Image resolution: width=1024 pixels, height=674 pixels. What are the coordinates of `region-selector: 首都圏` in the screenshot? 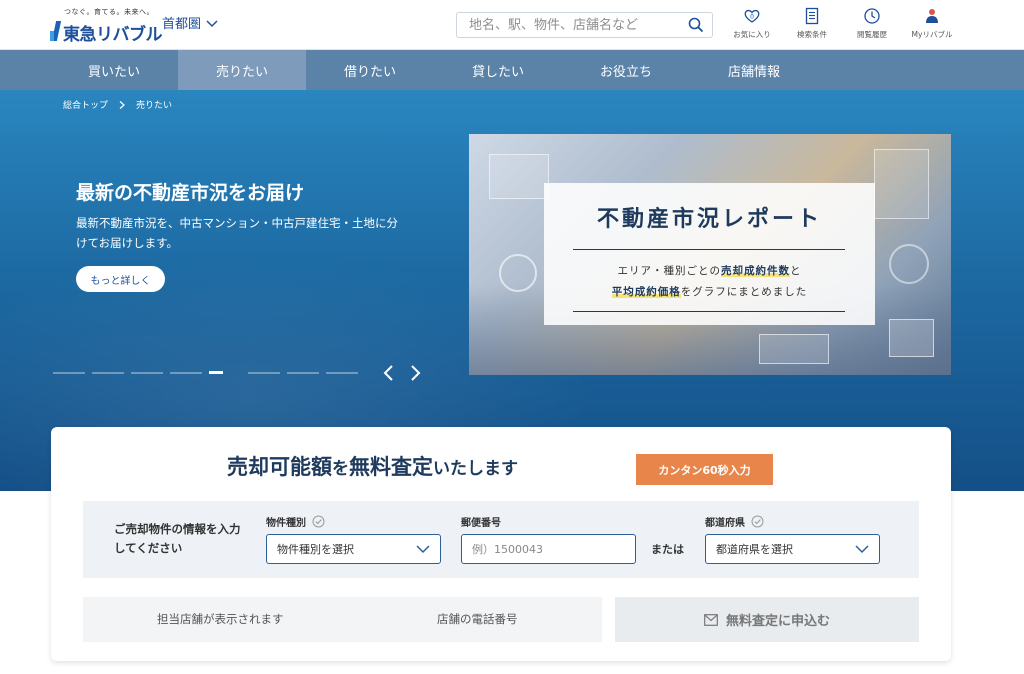 It's located at (190, 22).